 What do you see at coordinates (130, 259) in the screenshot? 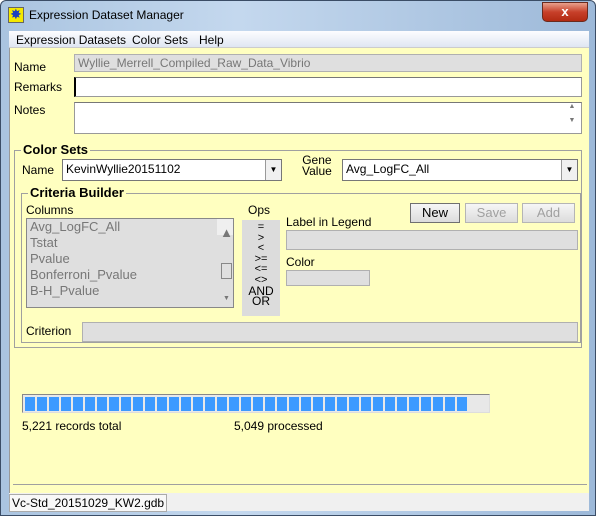
I see `list-item: Pvalue` at bounding box center [130, 259].